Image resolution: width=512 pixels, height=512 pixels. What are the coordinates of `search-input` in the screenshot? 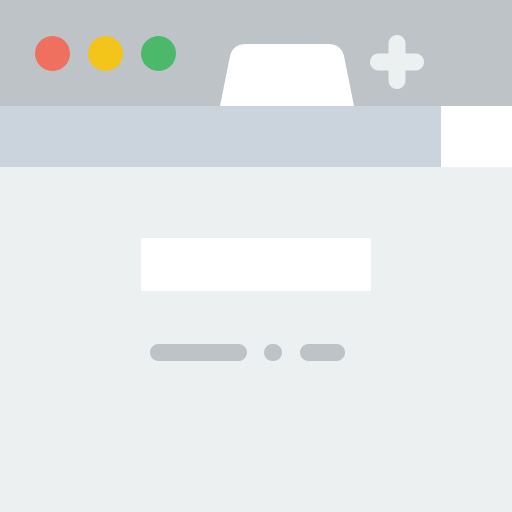 It's located at (256, 264).